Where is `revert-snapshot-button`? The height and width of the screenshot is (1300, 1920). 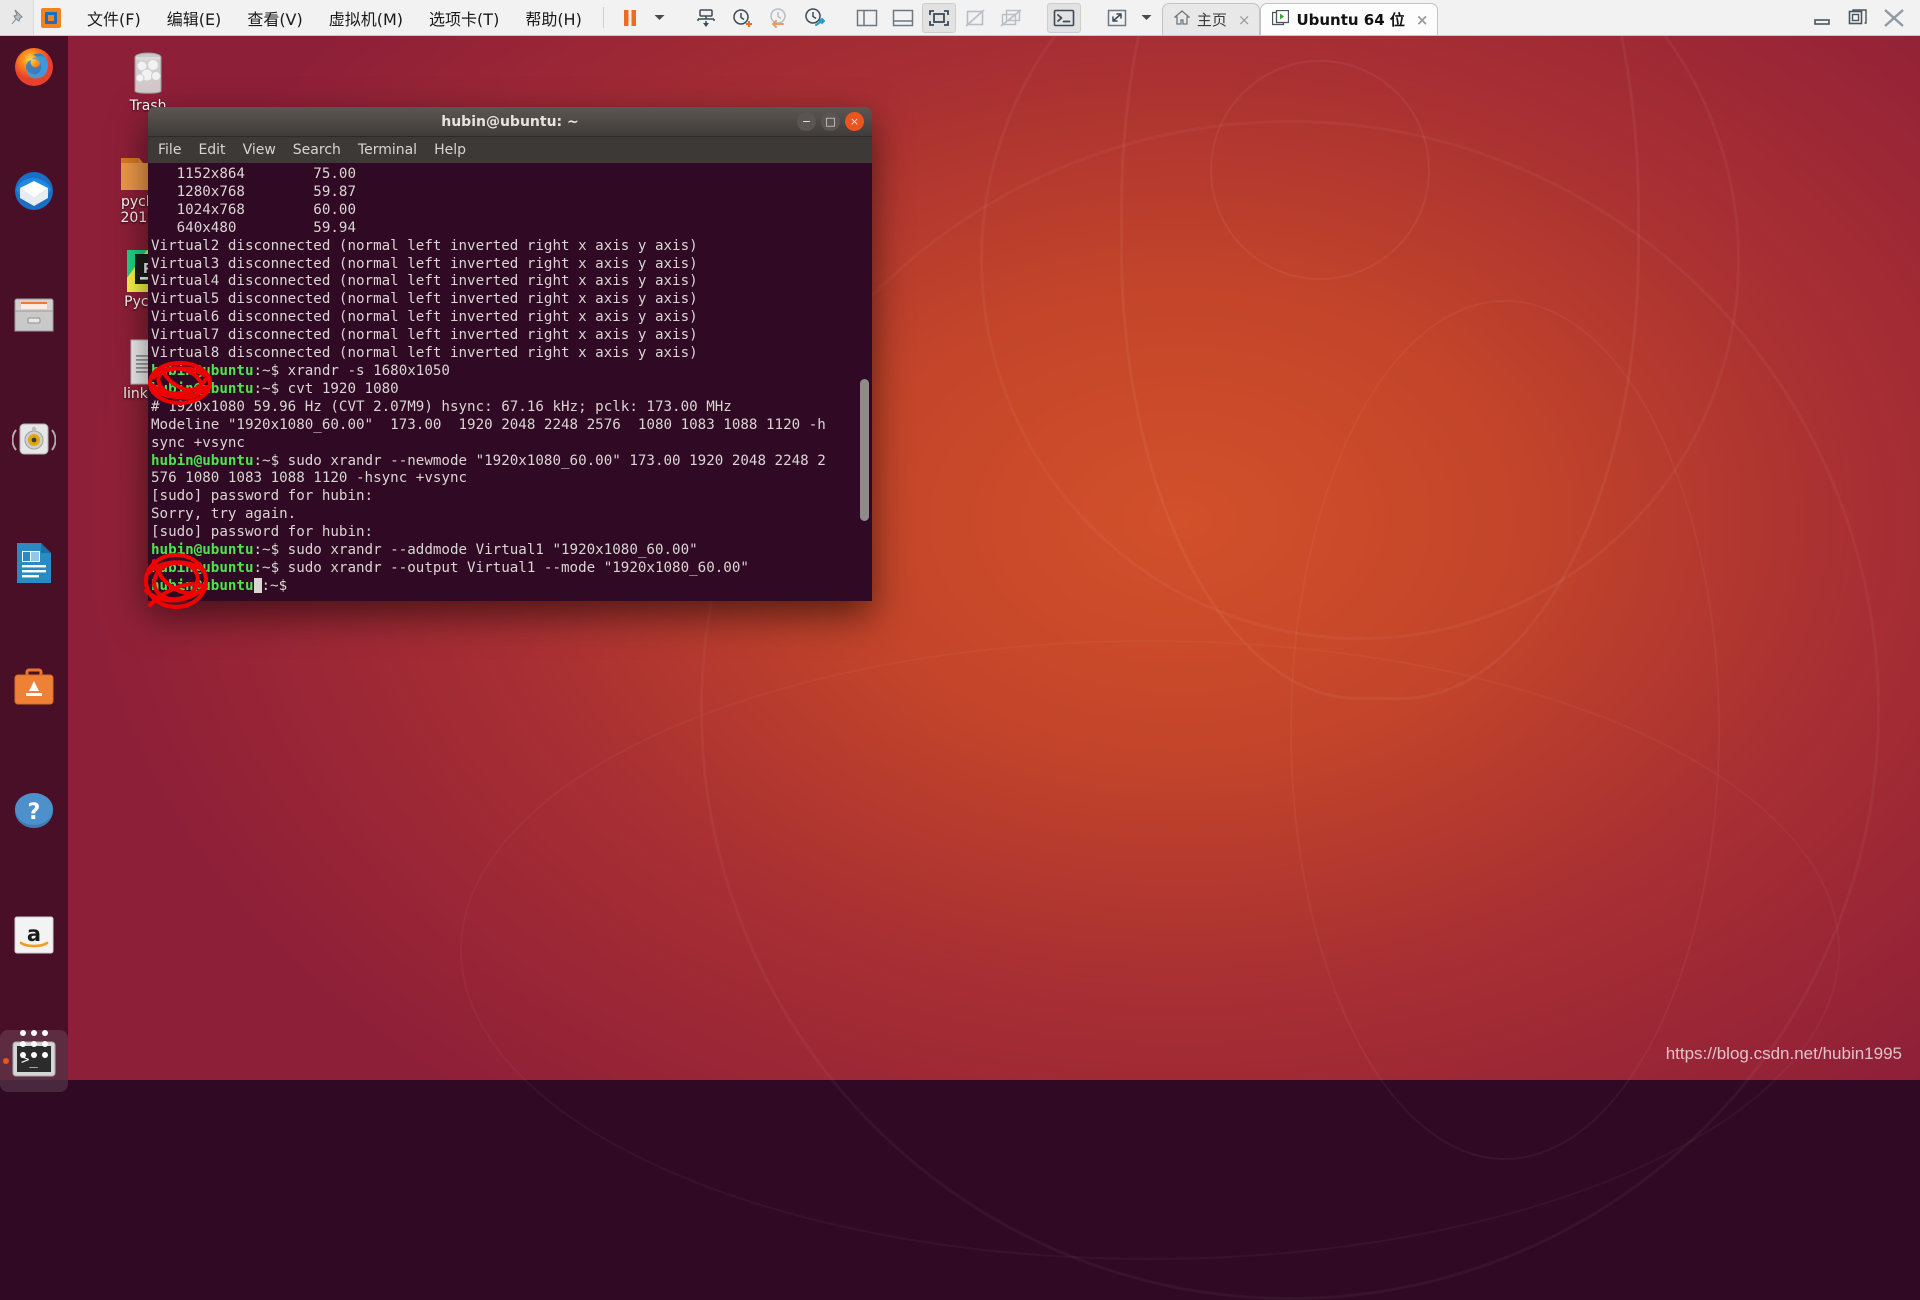 revert-snapshot-button is located at coordinates (778, 18).